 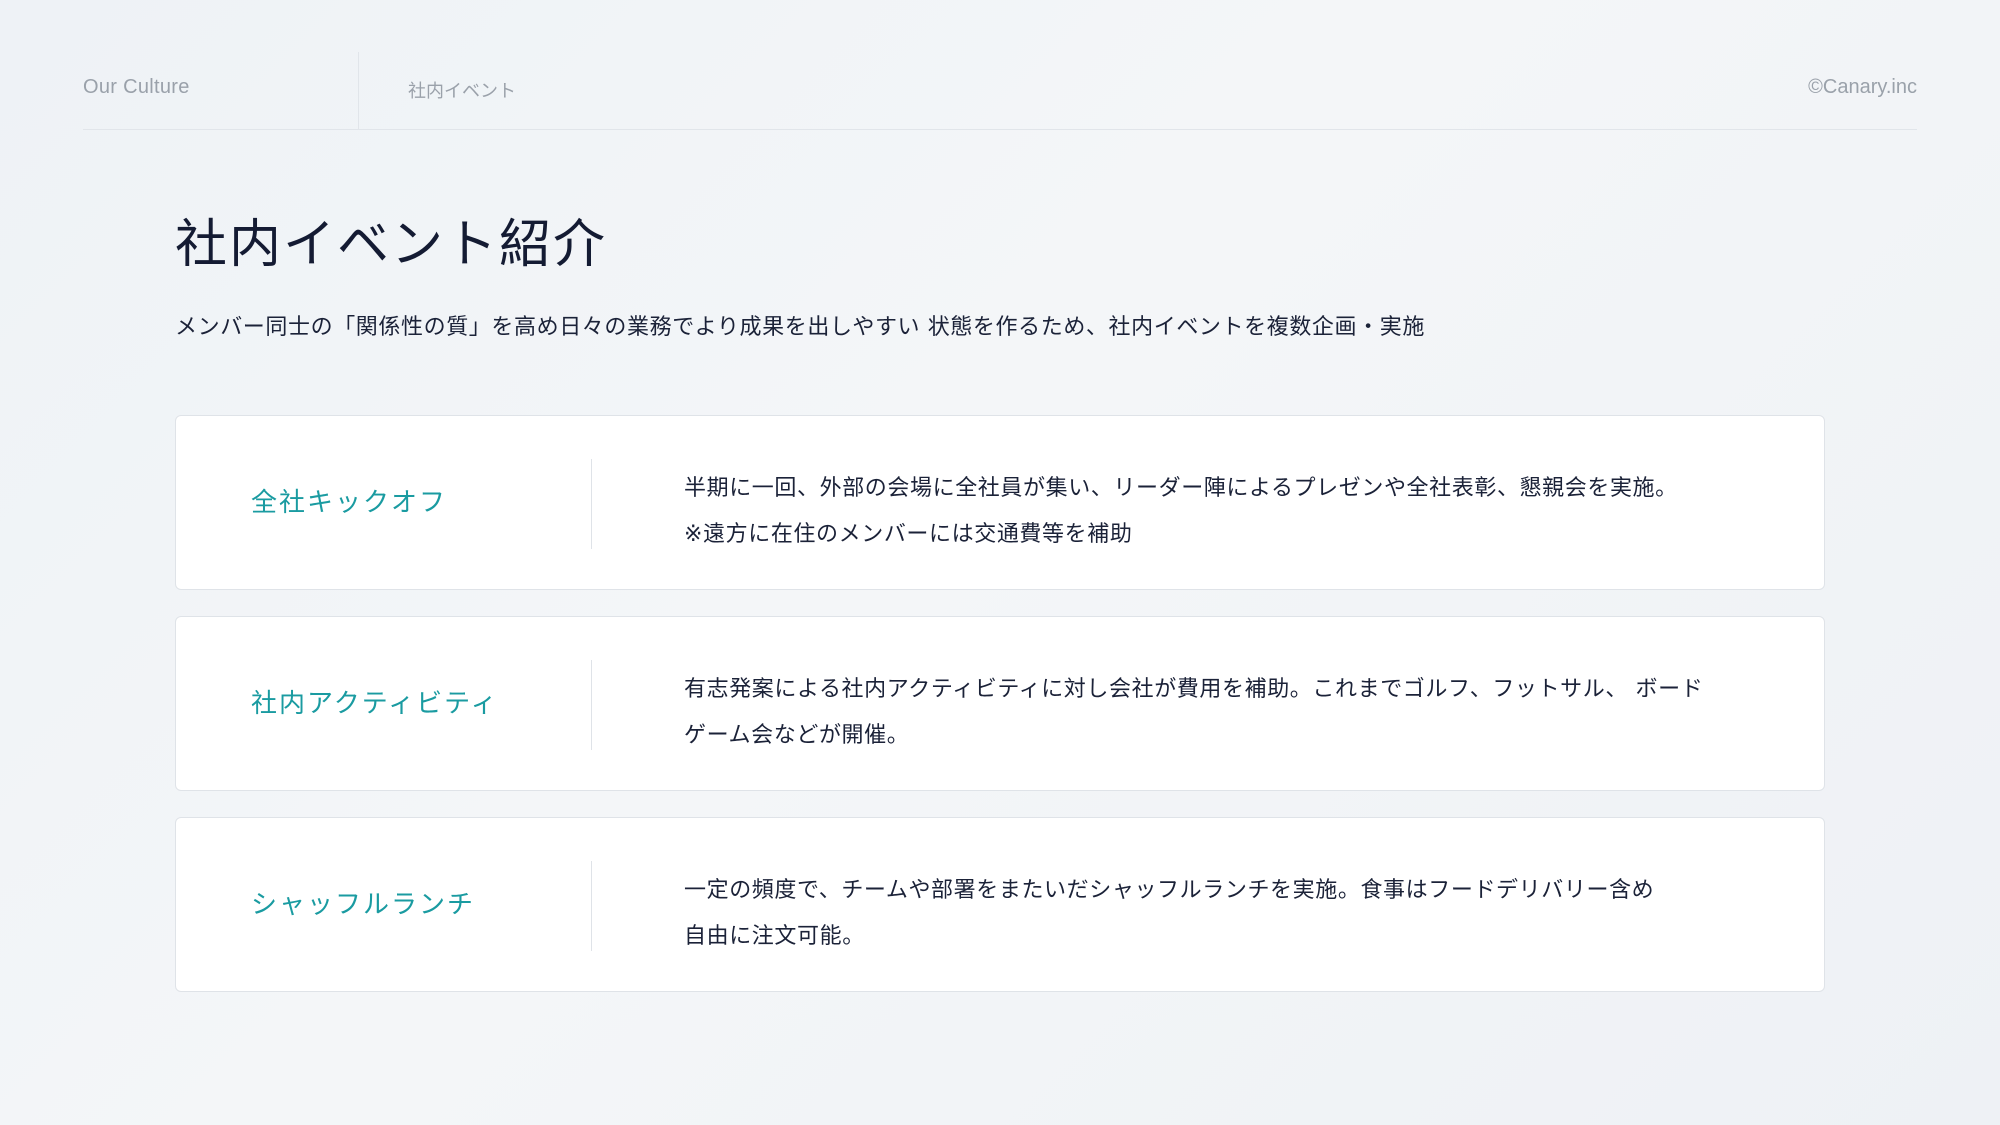 I want to click on header-subsection-label: 社内イベント, so click(x=462, y=91).